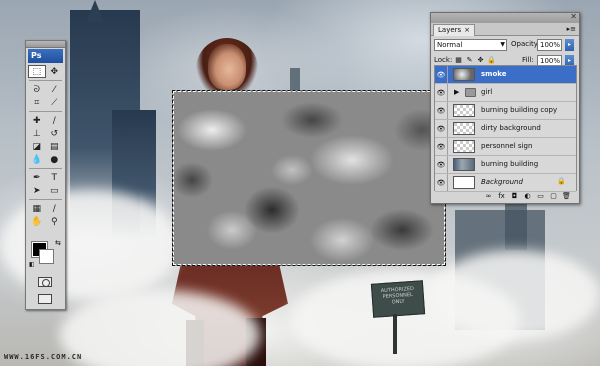  I want to click on gradient-icon: ▤, so click(55, 146).